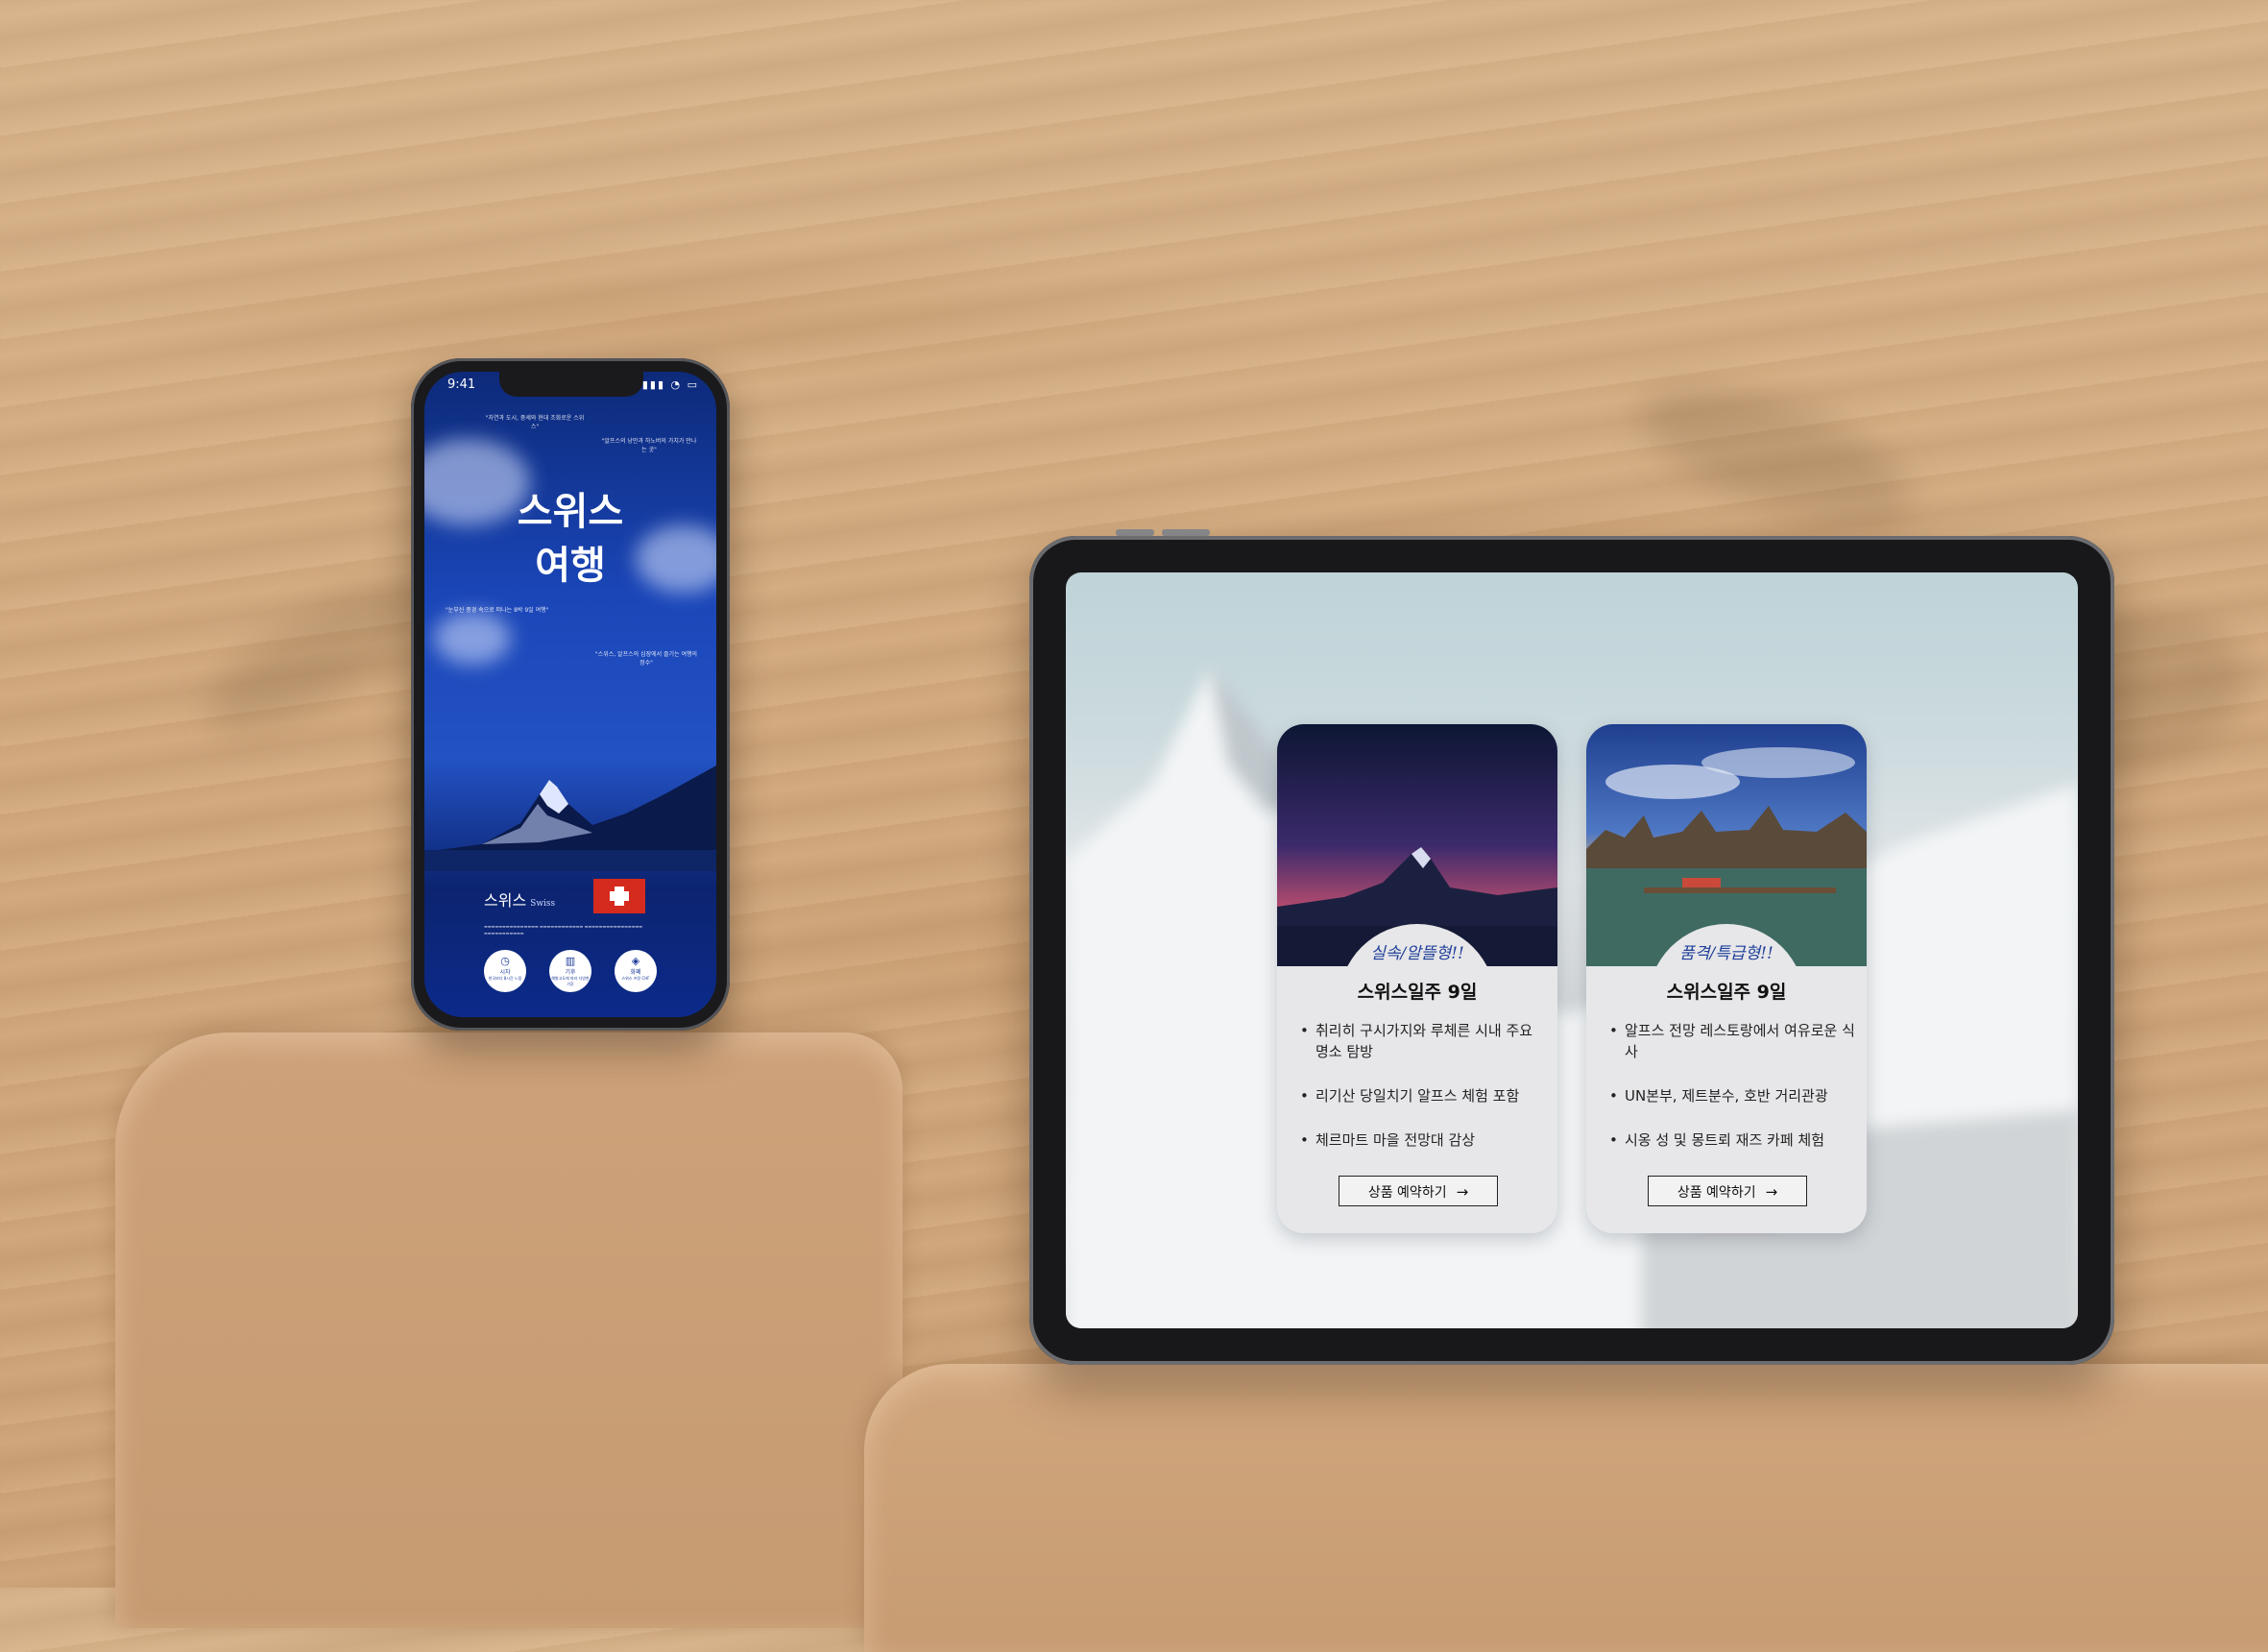 Image resolution: width=2268 pixels, height=1652 pixels. I want to click on clock-icon: ◷, so click(505, 961).